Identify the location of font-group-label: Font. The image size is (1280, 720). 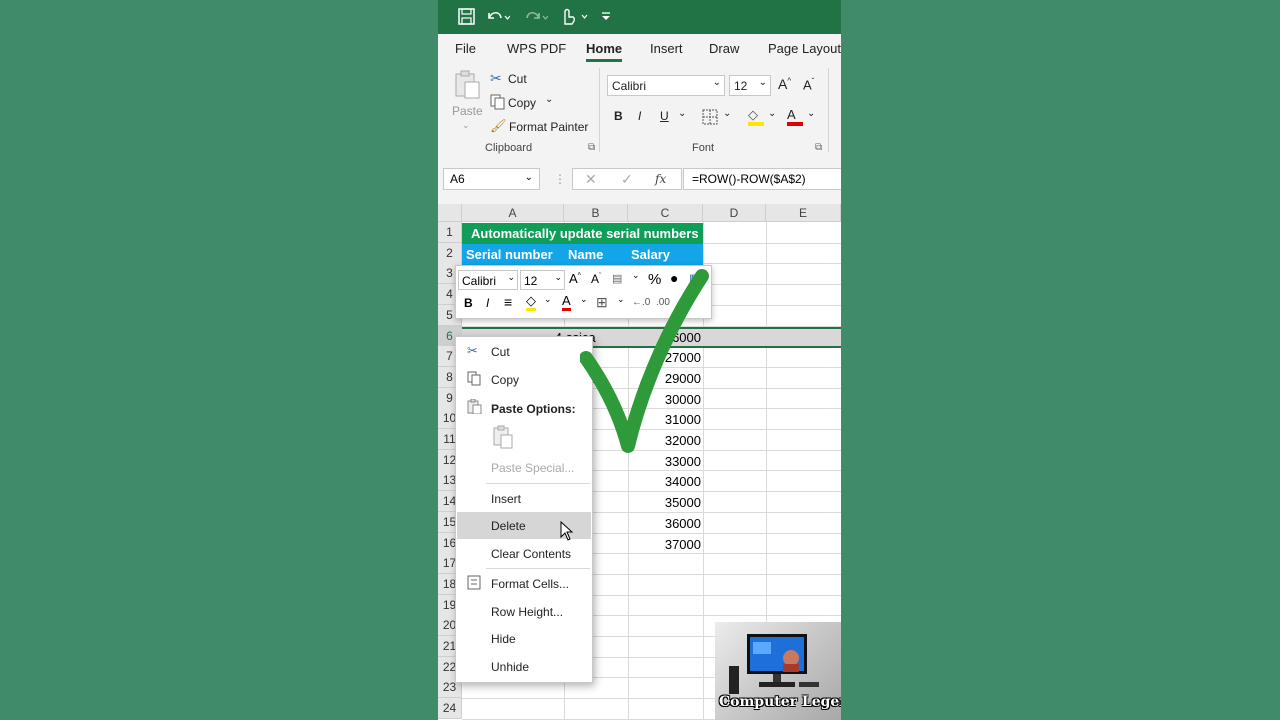
(703, 148).